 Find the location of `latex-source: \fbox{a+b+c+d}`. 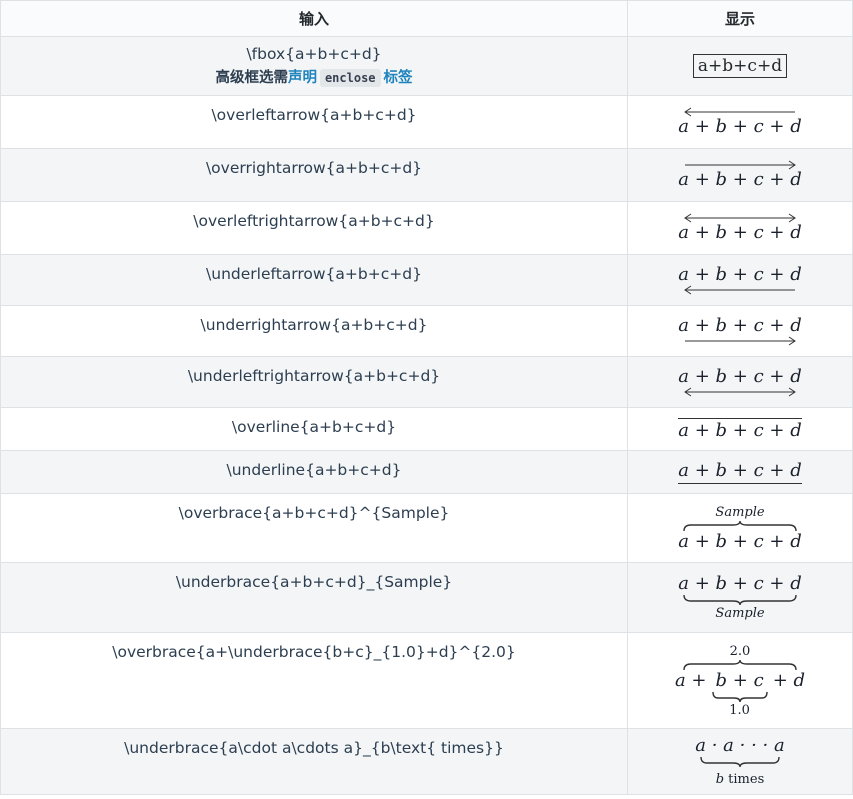

latex-source: \fbox{a+b+c+d} is located at coordinates (314, 54).